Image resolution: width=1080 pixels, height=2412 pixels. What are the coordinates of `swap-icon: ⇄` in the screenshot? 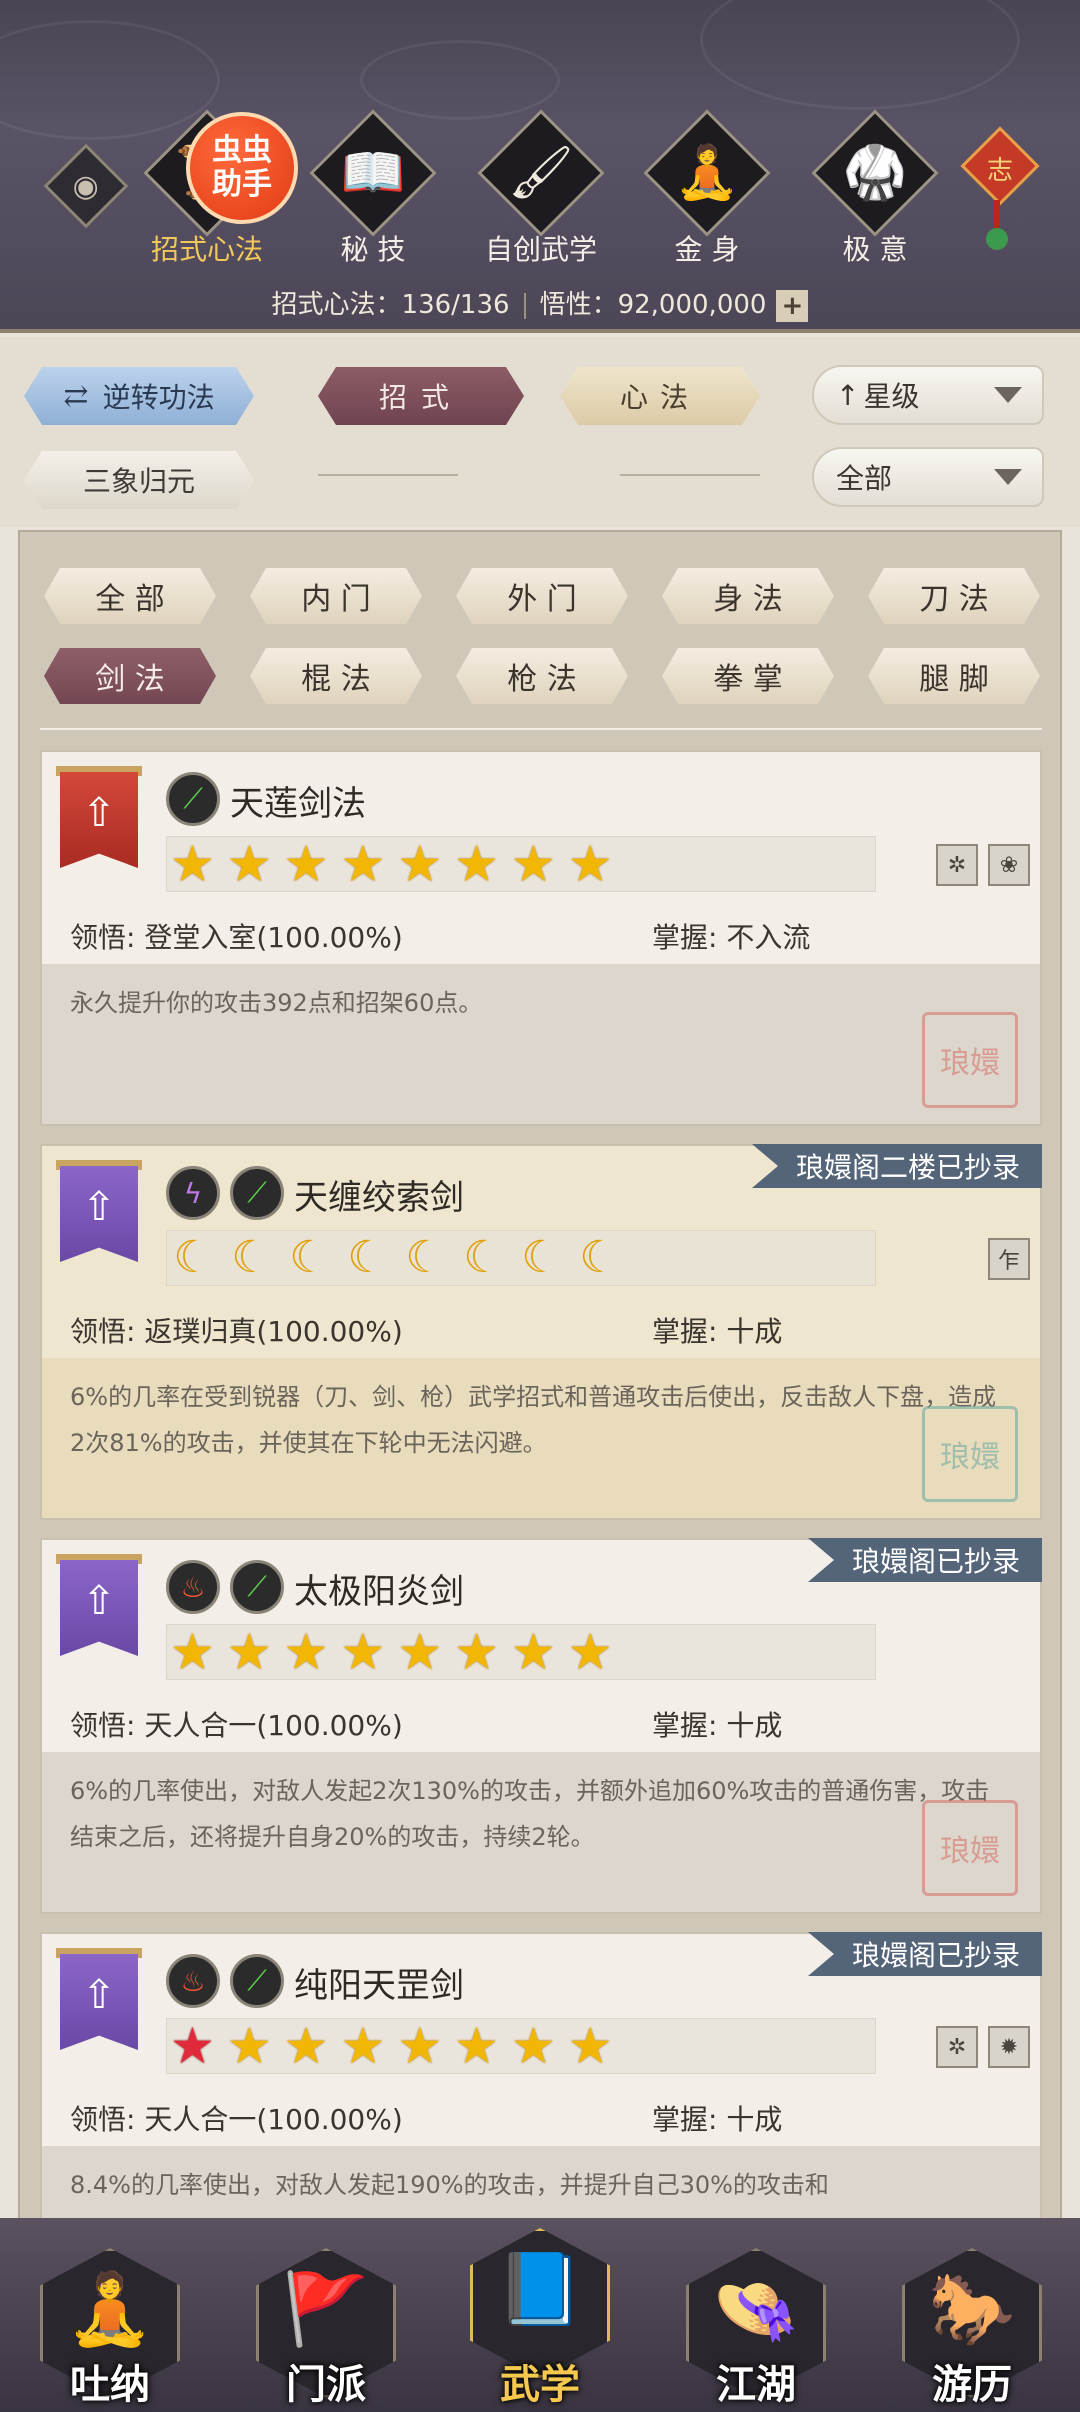 It's located at (76, 396).